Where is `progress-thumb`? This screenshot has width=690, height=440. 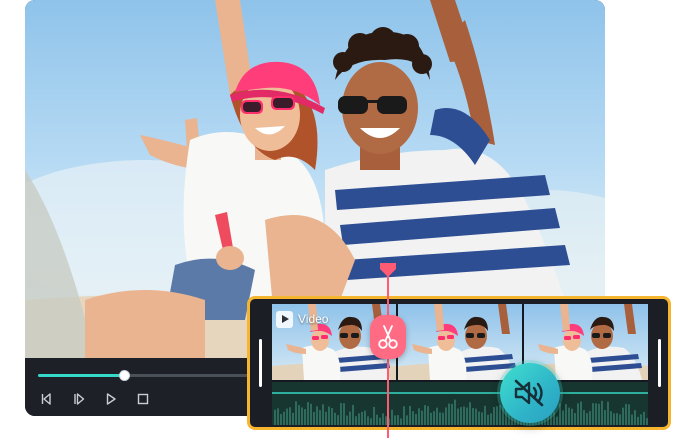 progress-thumb is located at coordinates (125, 375).